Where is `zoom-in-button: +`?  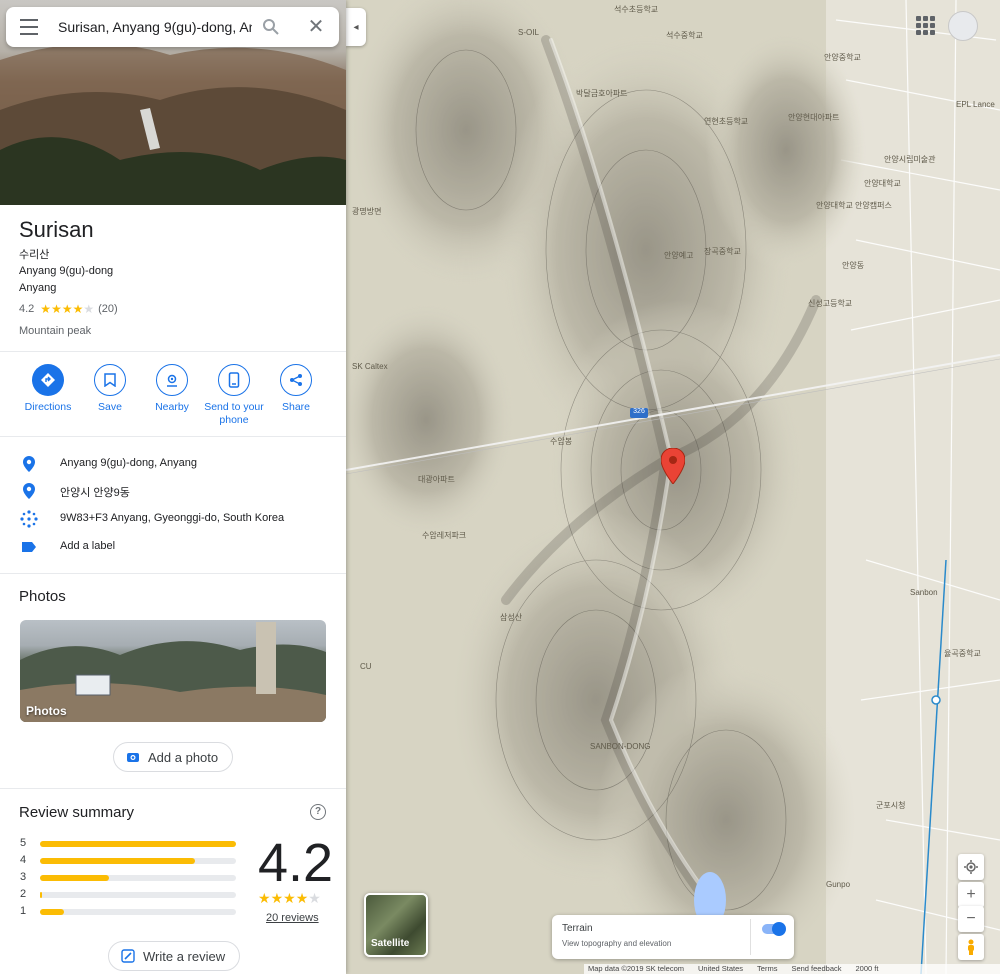 zoom-in-button: + is located at coordinates (971, 895).